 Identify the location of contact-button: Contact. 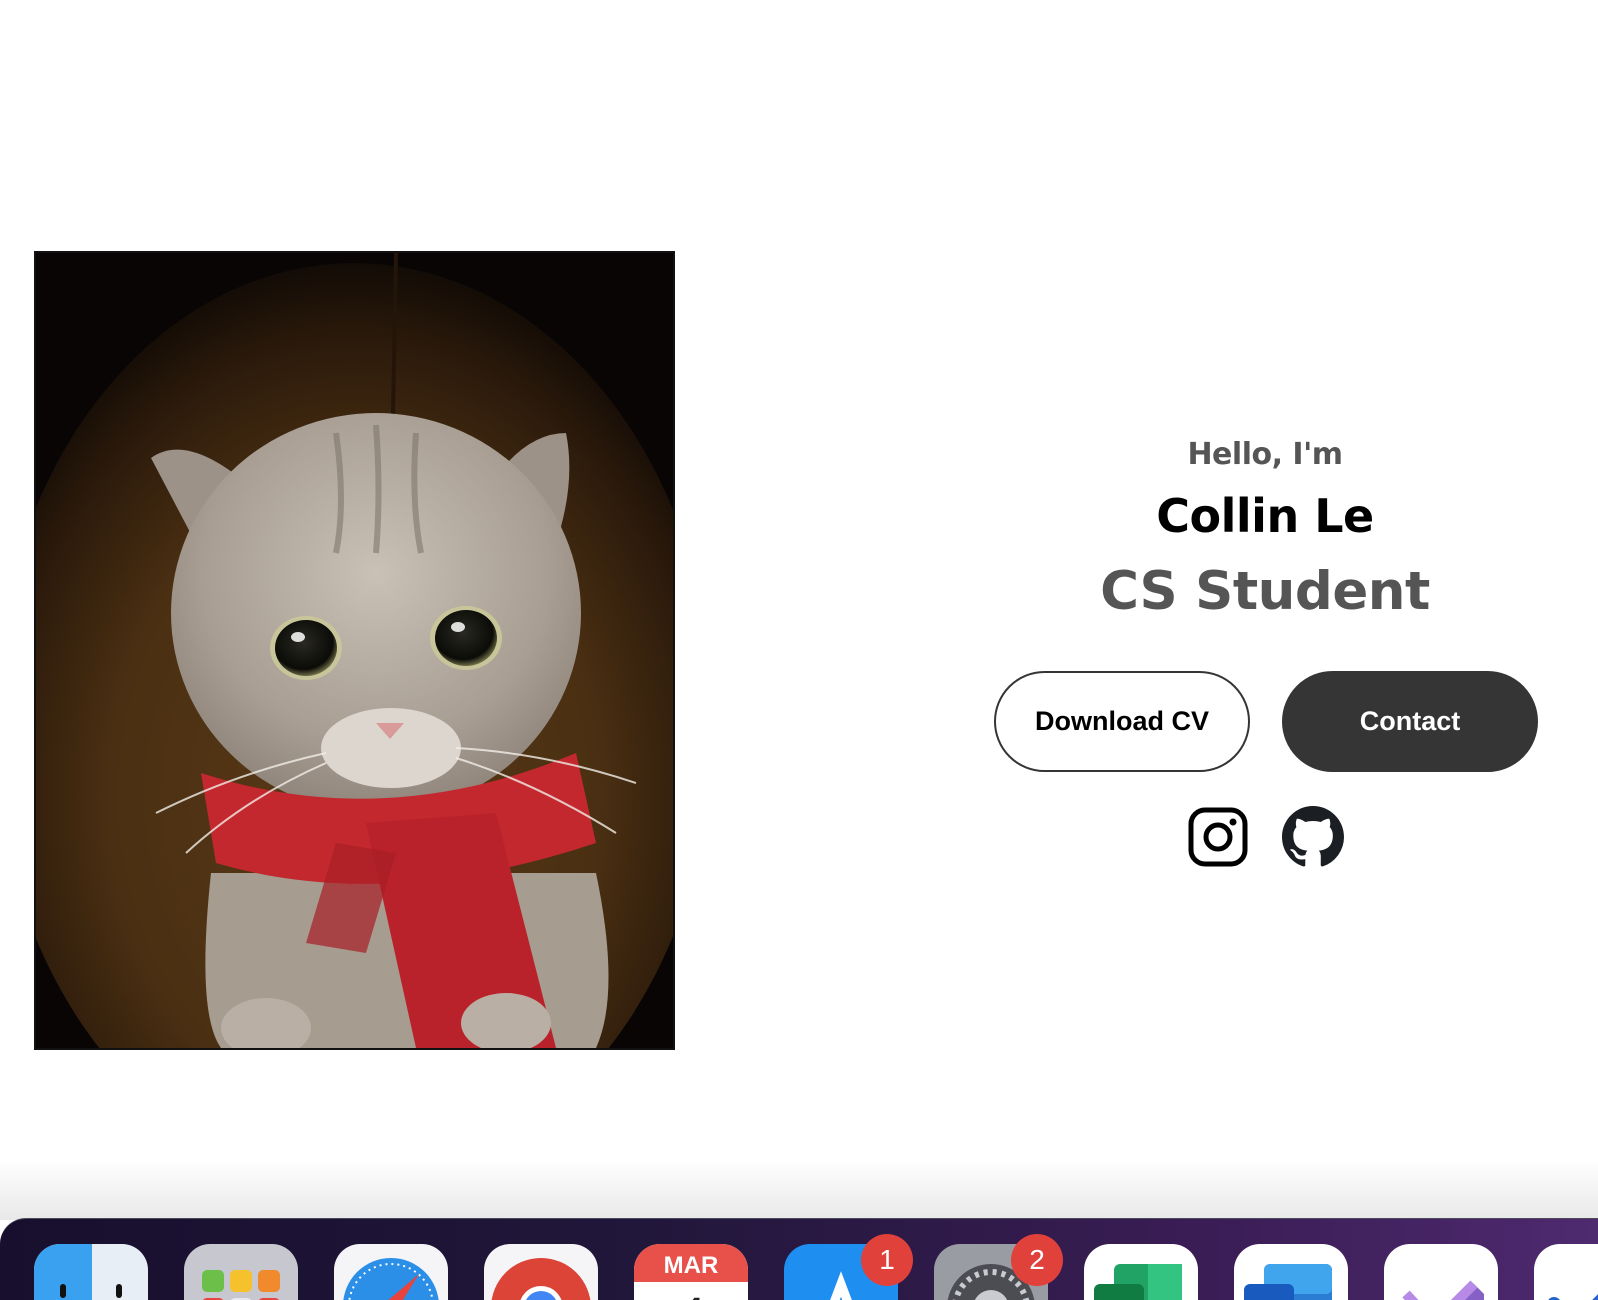
(1410, 721).